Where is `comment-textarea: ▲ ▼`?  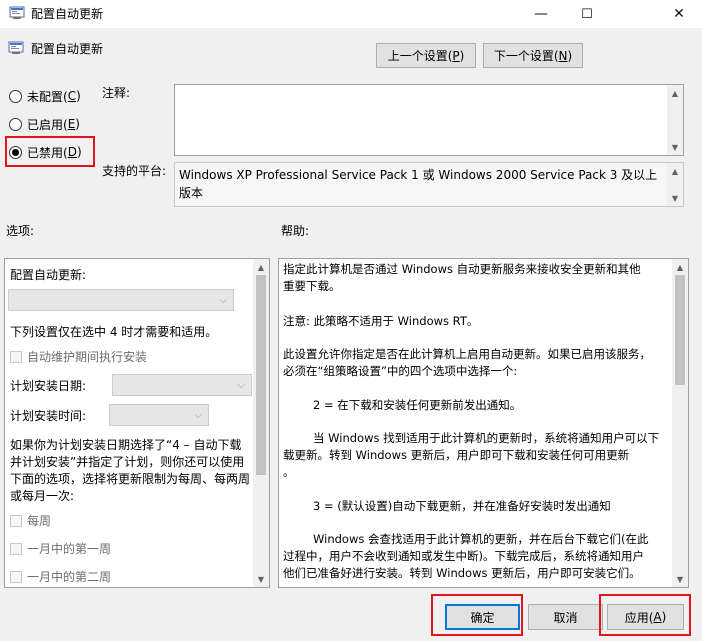 comment-textarea: ▲ ▼ is located at coordinates (429, 120).